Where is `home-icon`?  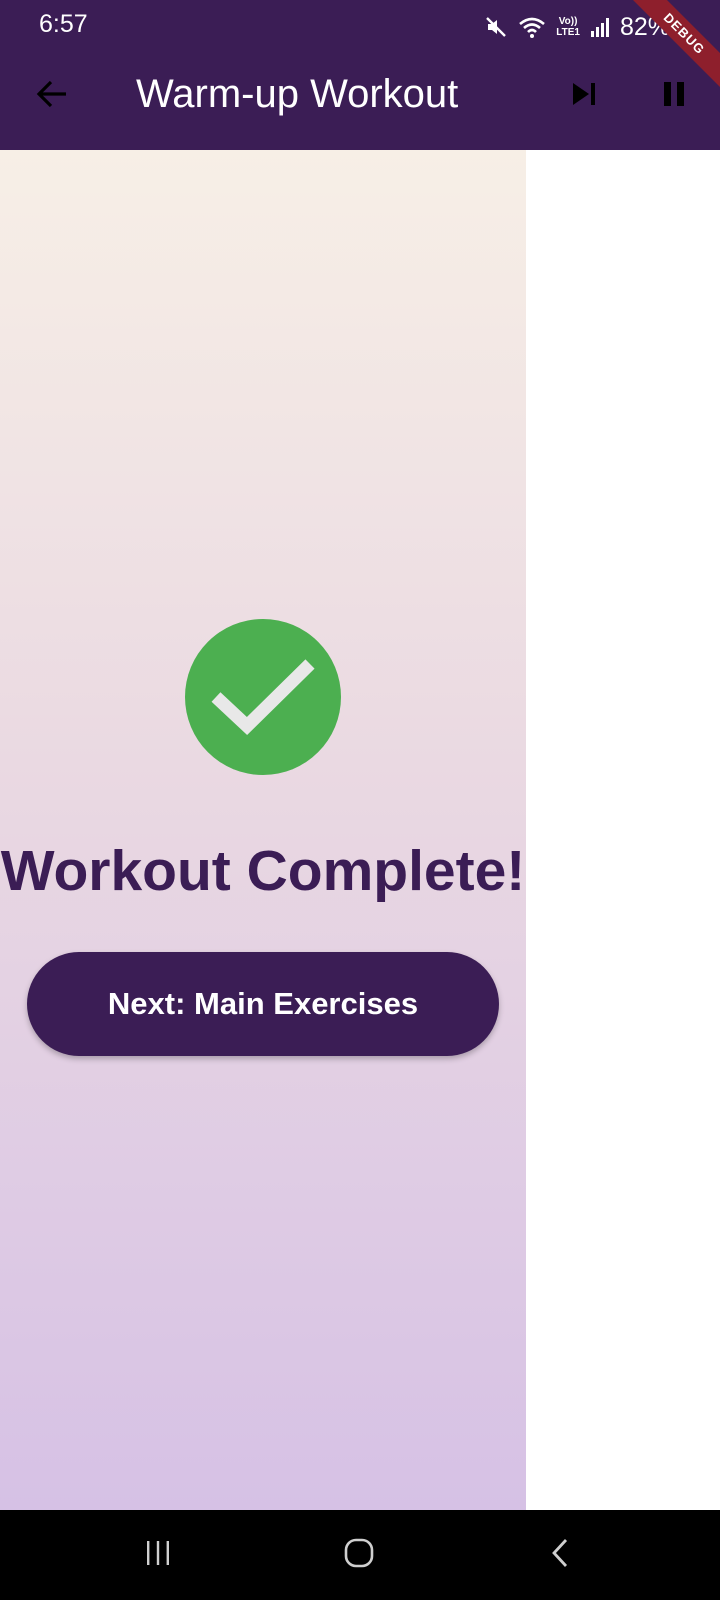 home-icon is located at coordinates (359, 1555).